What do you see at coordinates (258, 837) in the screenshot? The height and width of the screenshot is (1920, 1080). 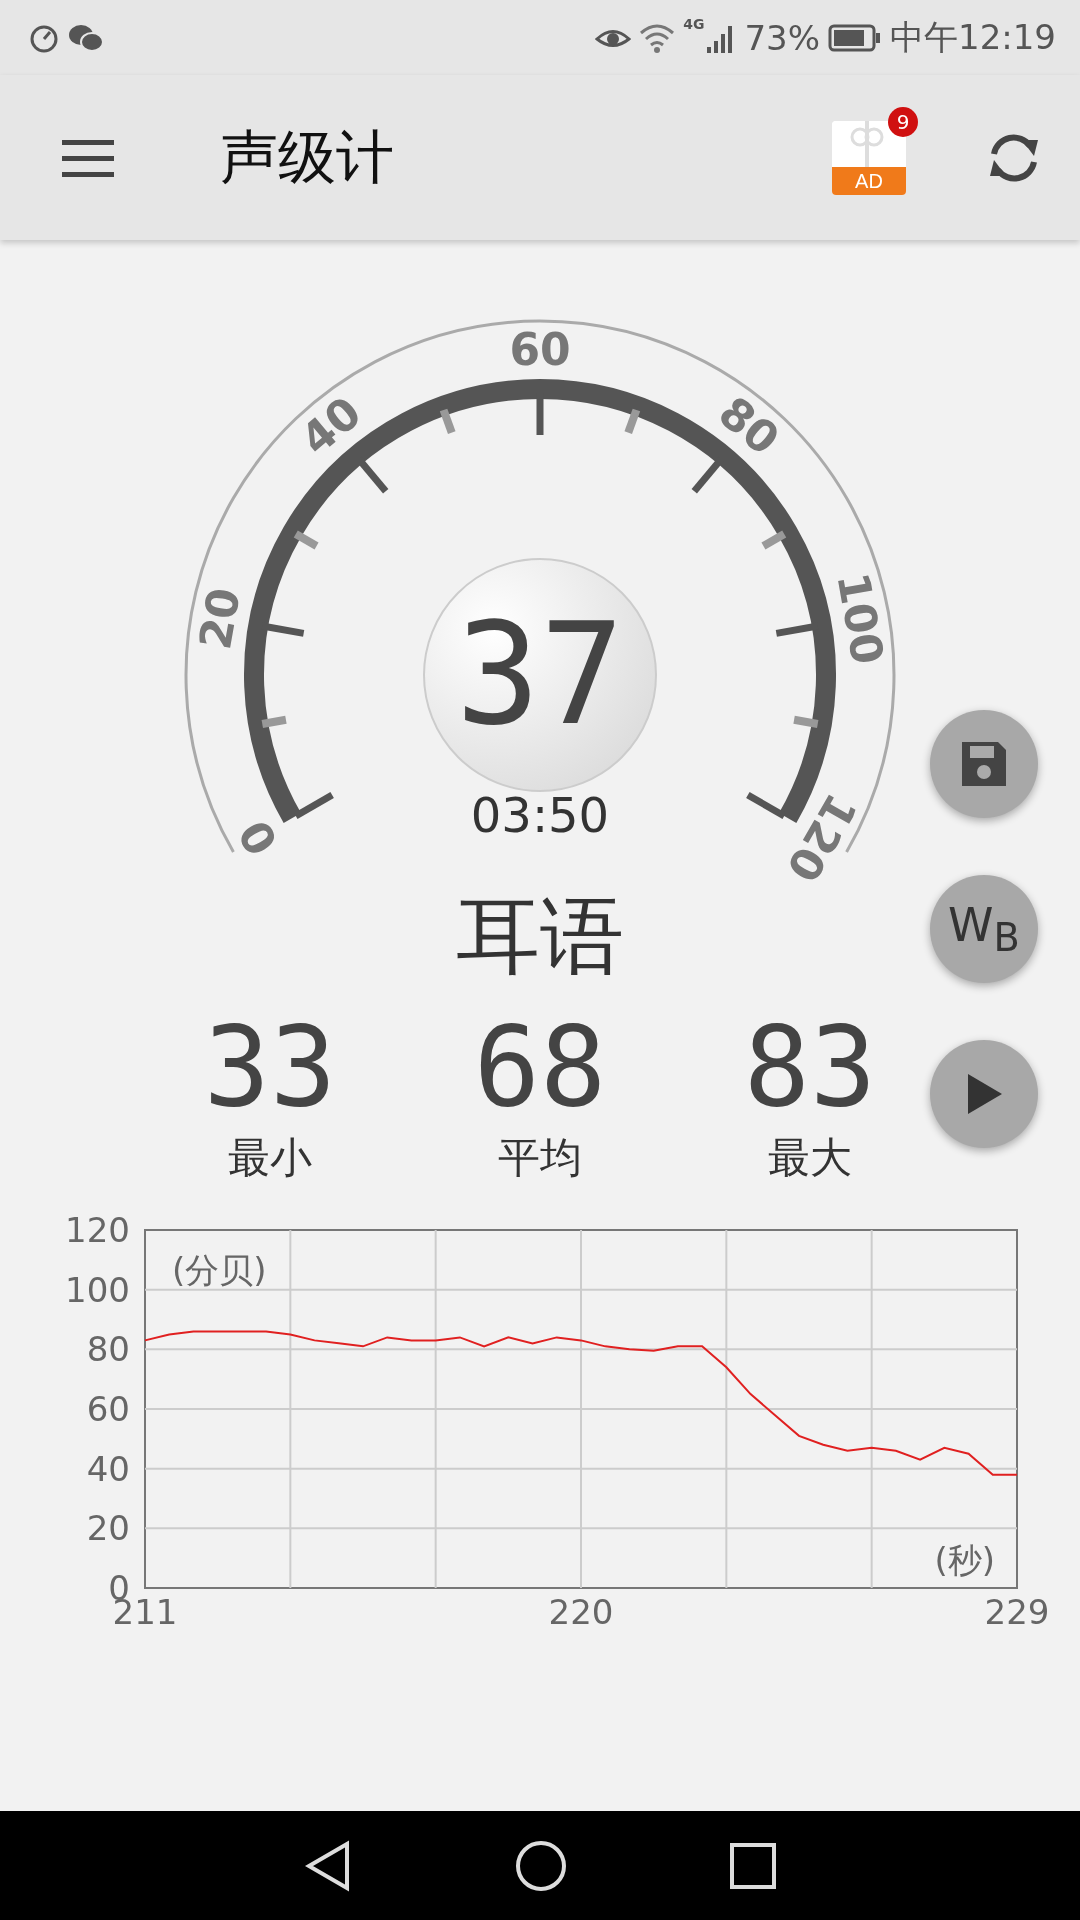 I see `scale-label: 0` at bounding box center [258, 837].